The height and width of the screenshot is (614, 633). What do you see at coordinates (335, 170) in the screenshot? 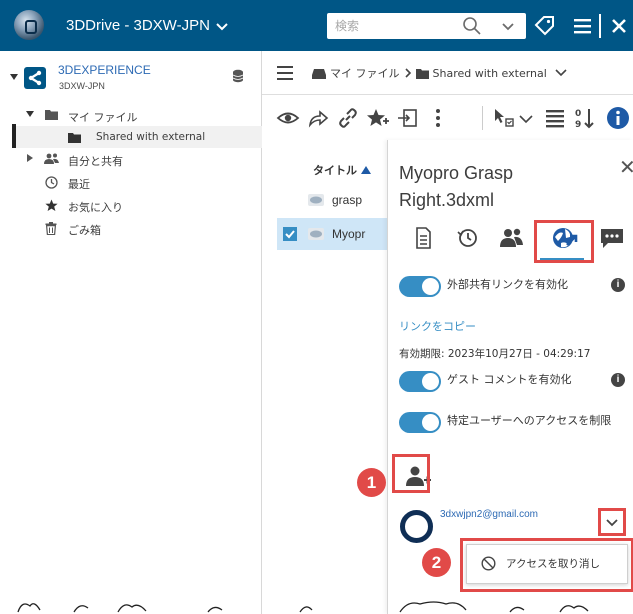
I see `column-title-label: タイトル` at bounding box center [335, 170].